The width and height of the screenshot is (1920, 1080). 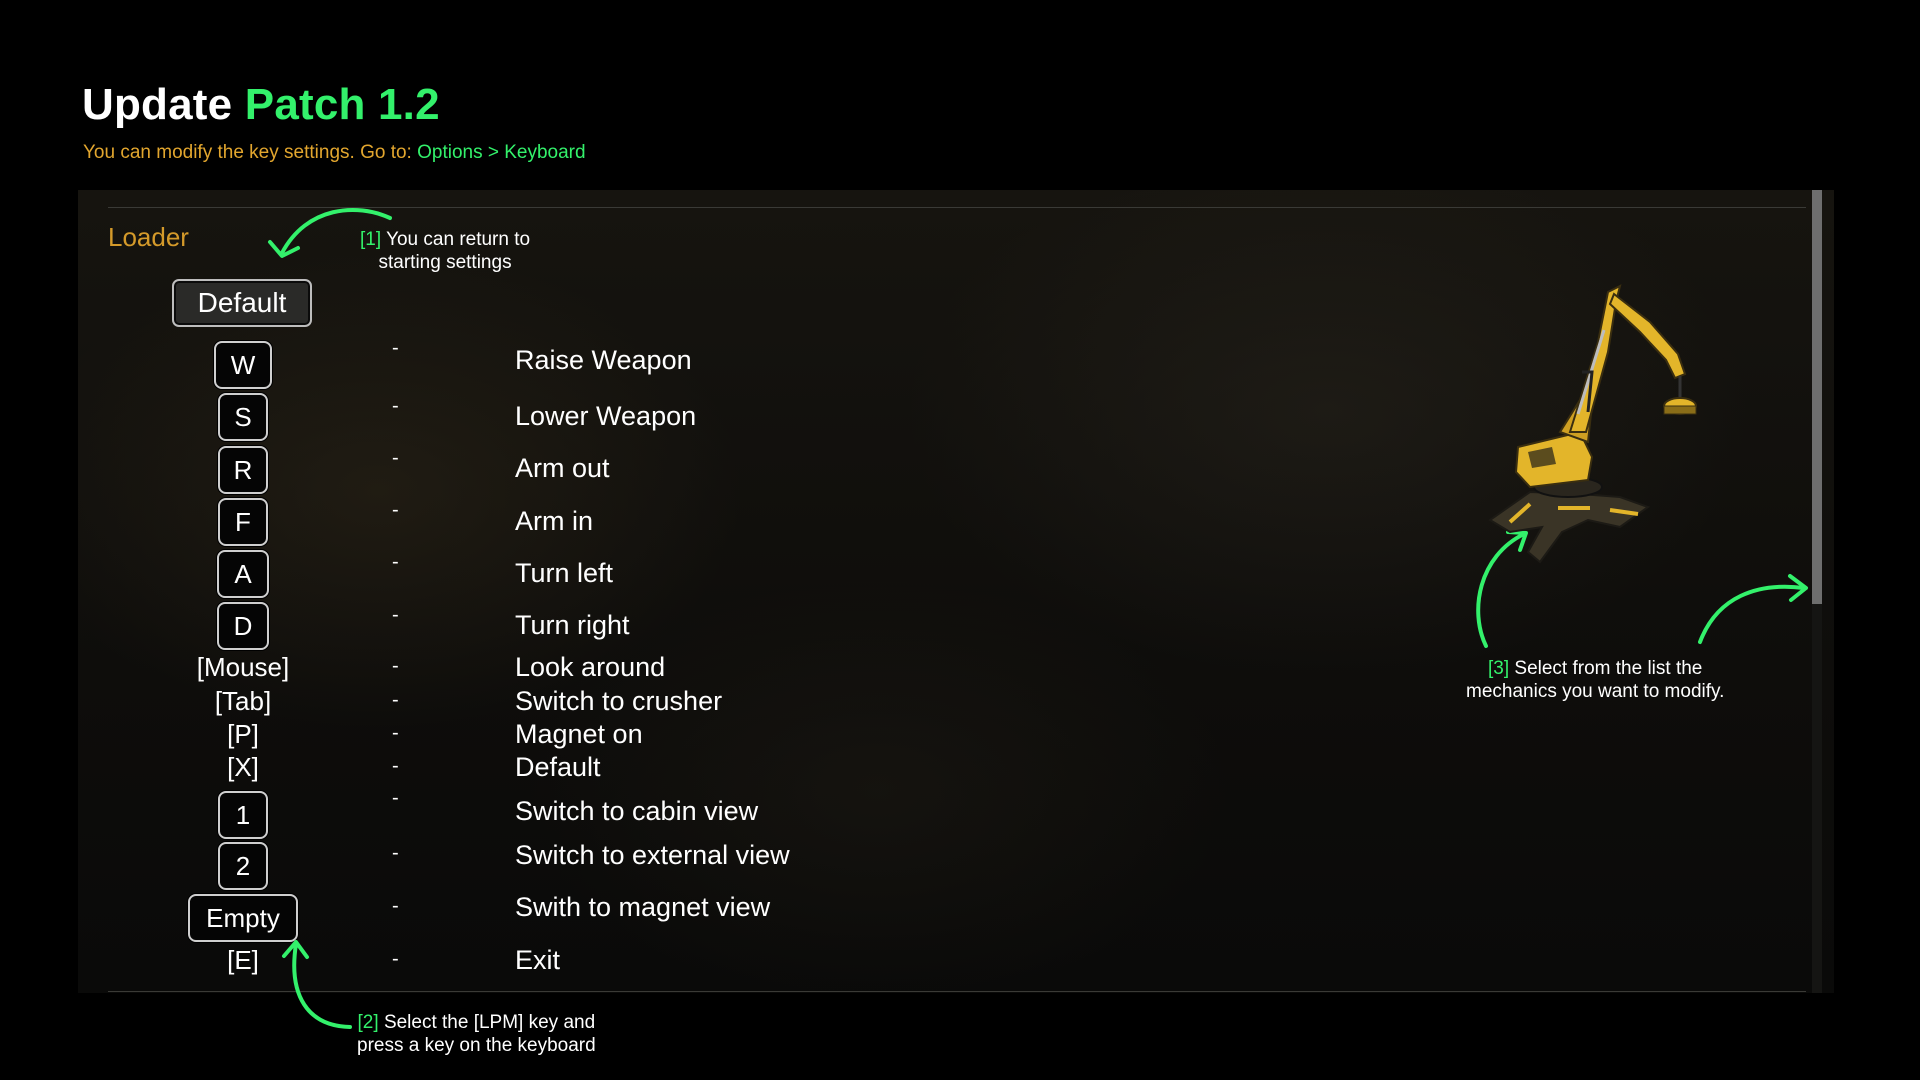 What do you see at coordinates (501, 152) in the screenshot?
I see `subtitle-path: Options > Keyboard` at bounding box center [501, 152].